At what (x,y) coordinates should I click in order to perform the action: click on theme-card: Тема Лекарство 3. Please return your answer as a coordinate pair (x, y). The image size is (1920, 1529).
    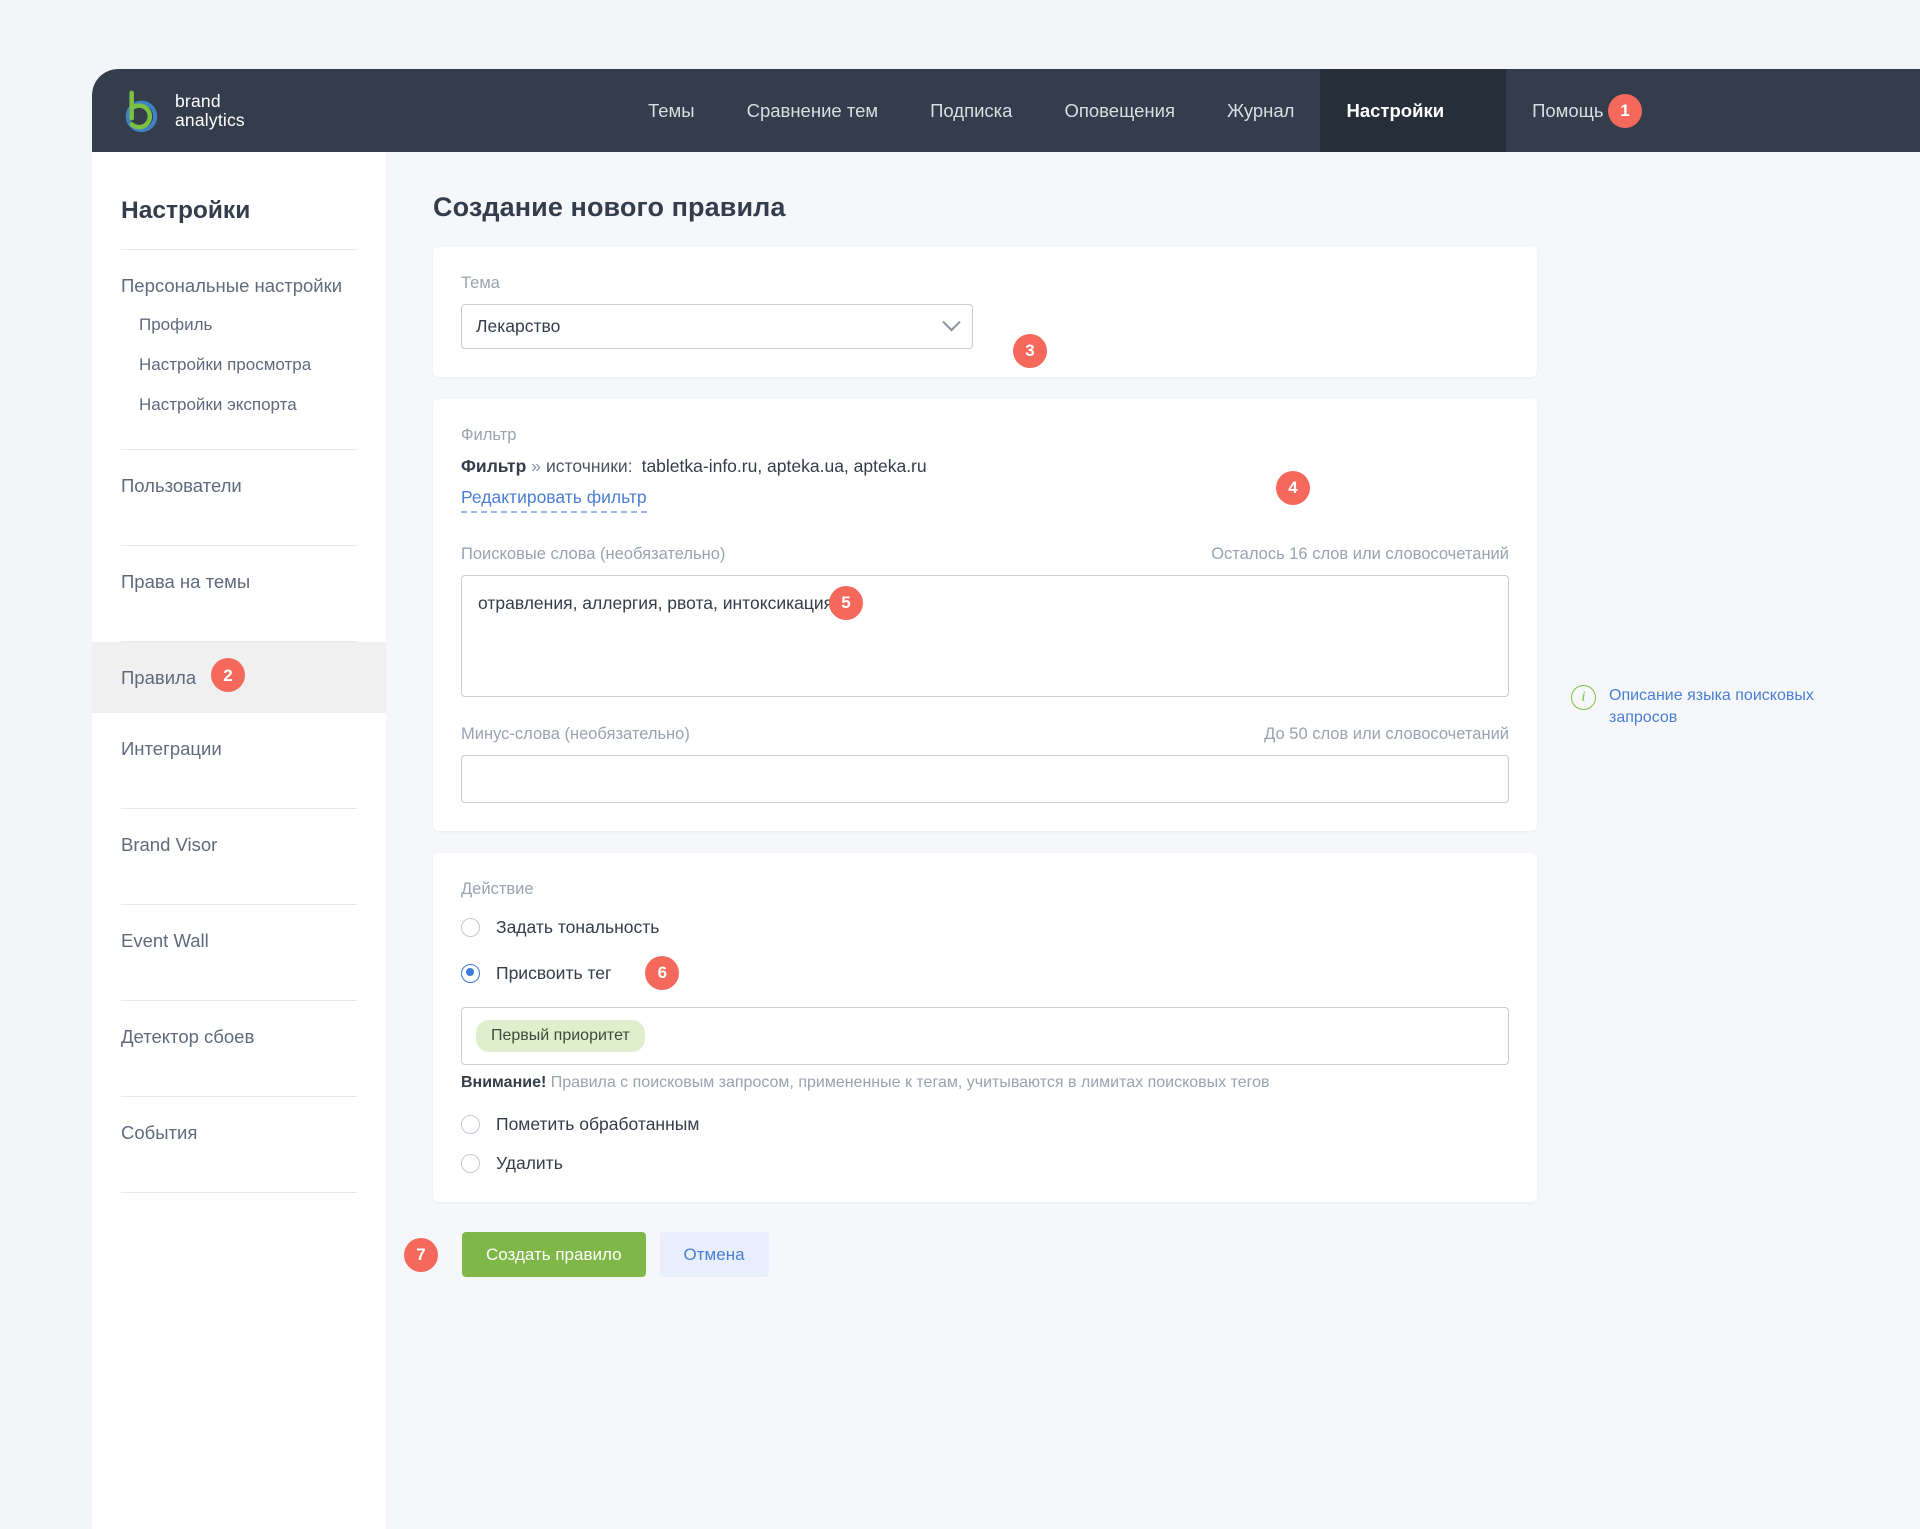
    Looking at the image, I should click on (985, 312).